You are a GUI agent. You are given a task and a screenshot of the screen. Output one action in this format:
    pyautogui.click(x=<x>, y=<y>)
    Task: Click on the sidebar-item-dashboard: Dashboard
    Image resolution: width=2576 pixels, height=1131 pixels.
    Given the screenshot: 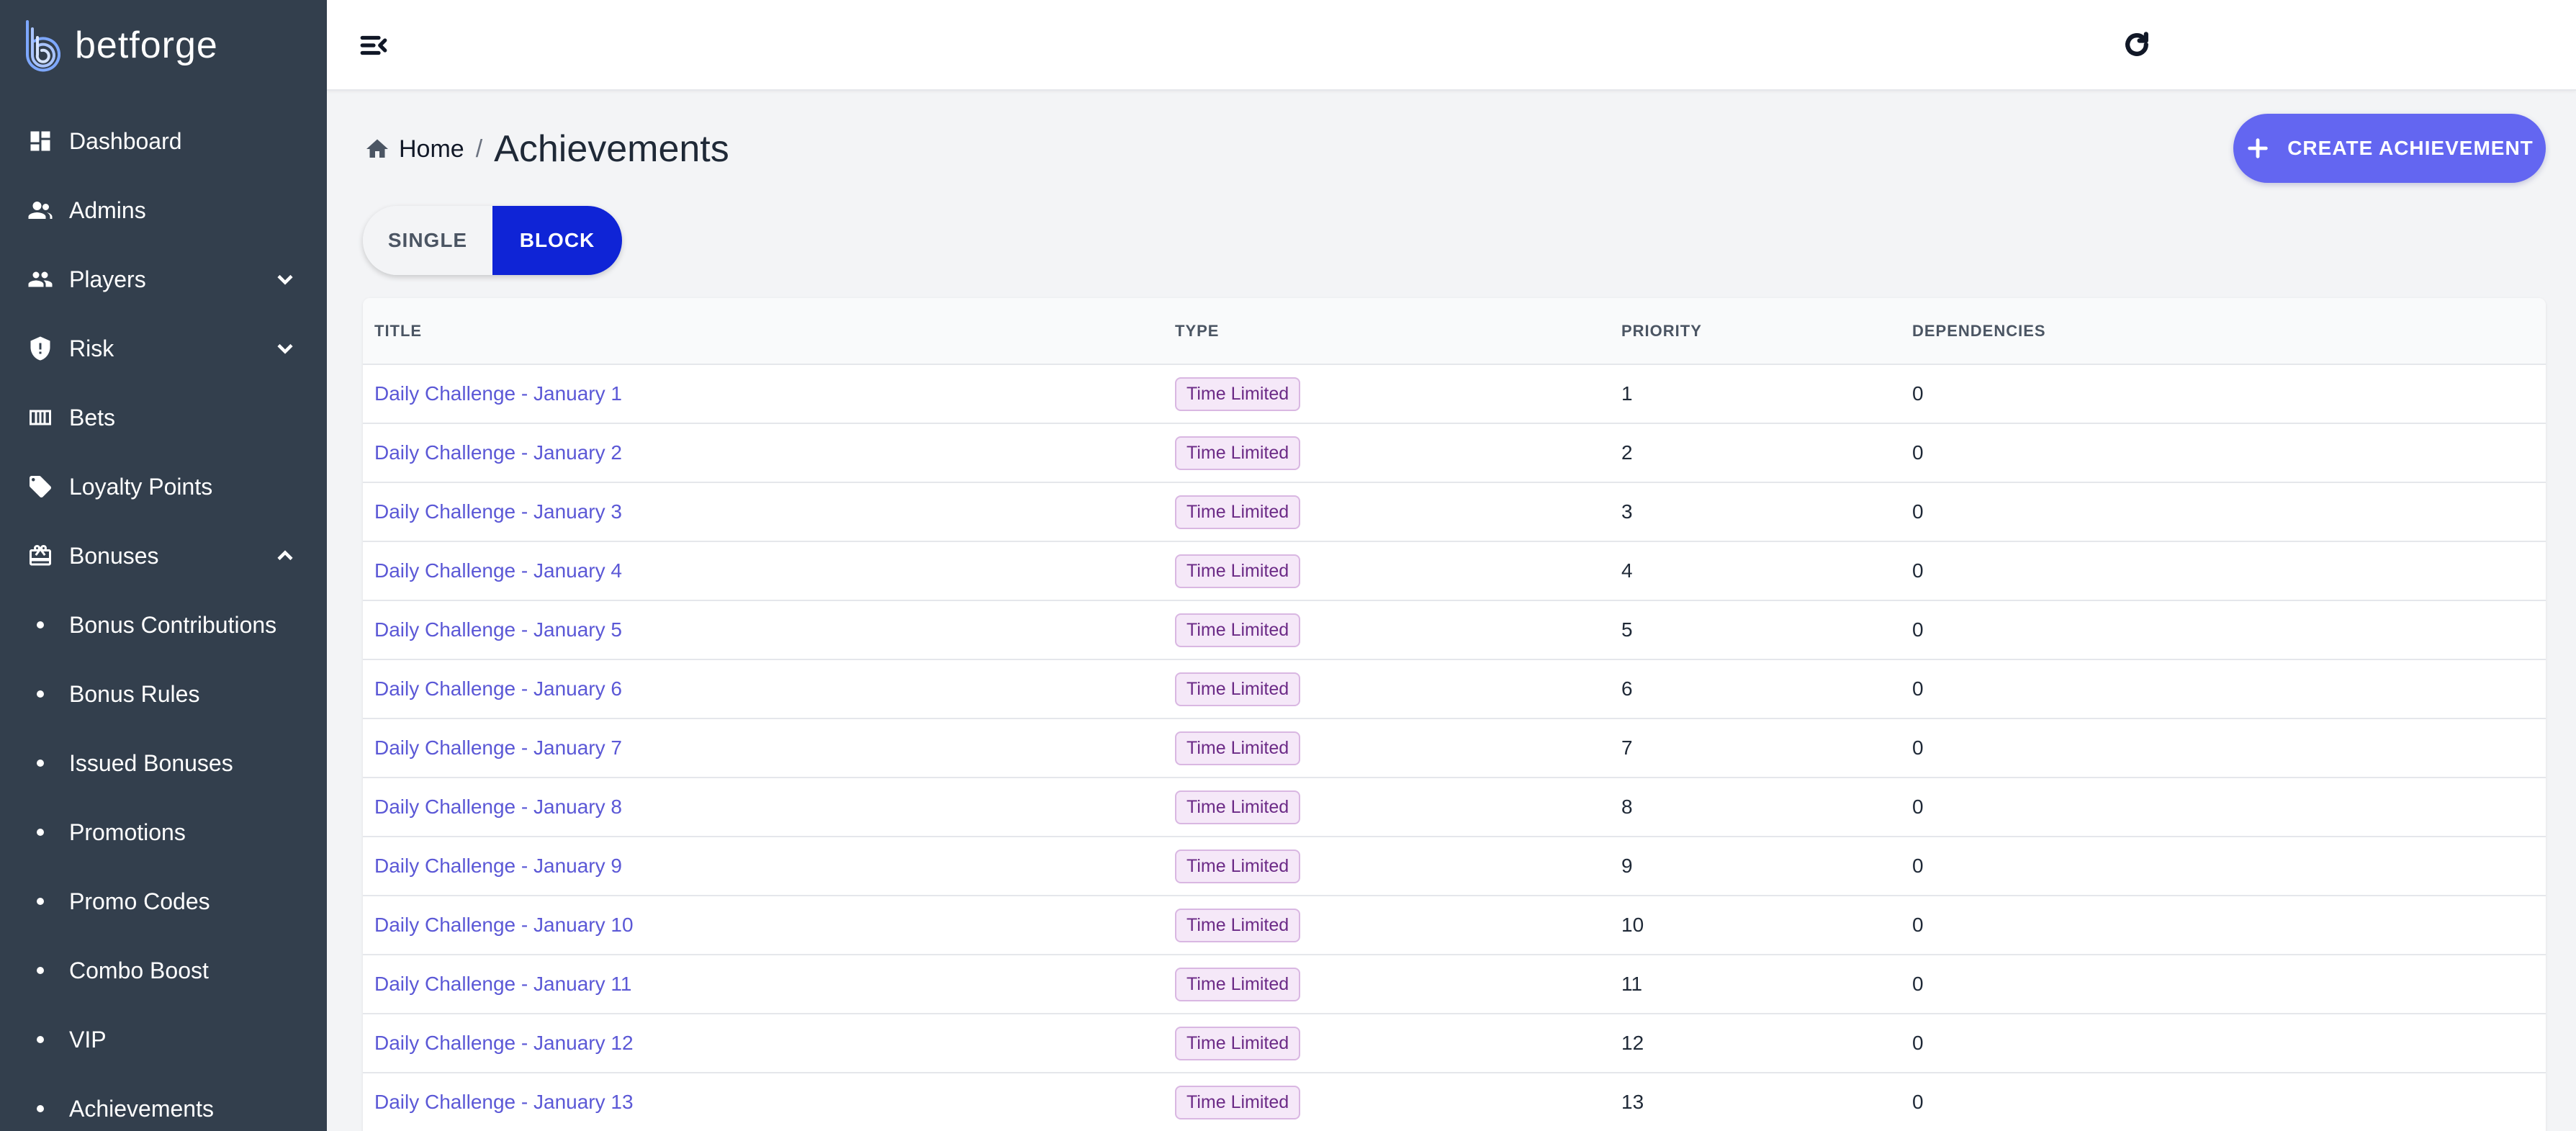 What is the action you would take?
    pyautogui.click(x=163, y=141)
    